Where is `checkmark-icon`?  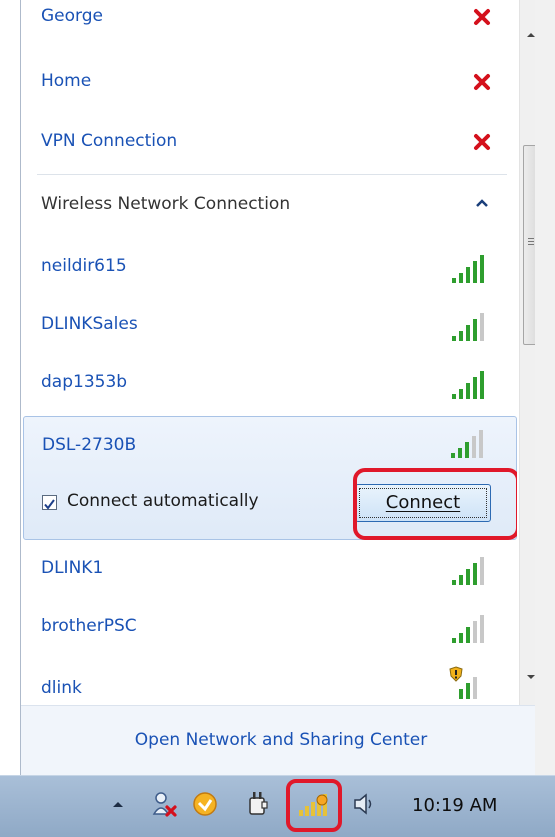 checkmark-icon is located at coordinates (49, 504).